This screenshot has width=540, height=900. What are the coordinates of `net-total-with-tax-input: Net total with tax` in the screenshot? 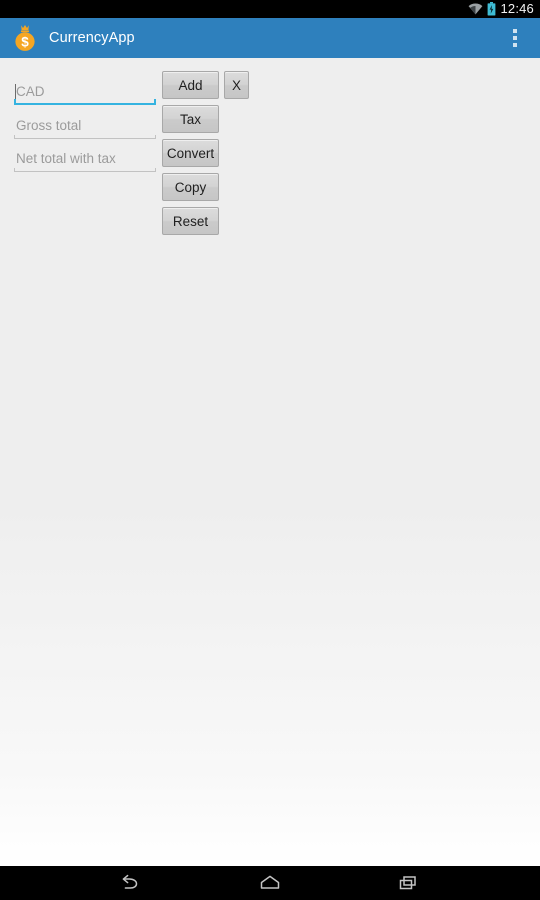 It's located at (85, 158).